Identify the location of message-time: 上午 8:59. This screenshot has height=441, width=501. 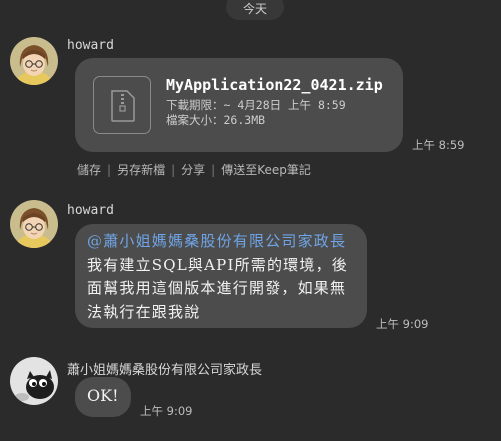
(438, 145).